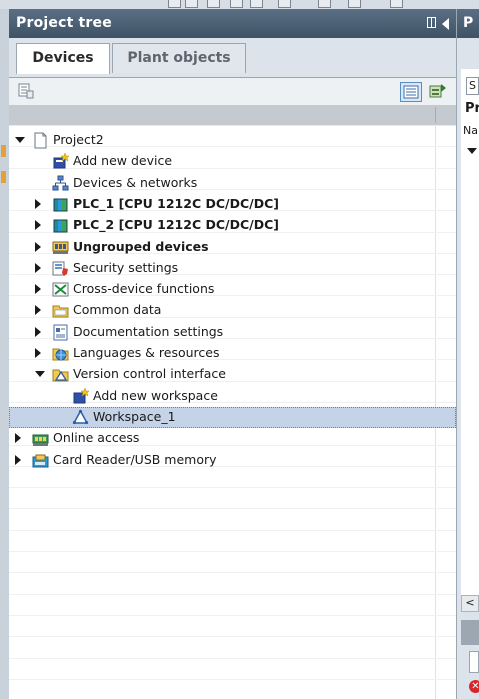 The image size is (479, 699). What do you see at coordinates (60, 375) in the screenshot?
I see `version-control-icon` at bounding box center [60, 375].